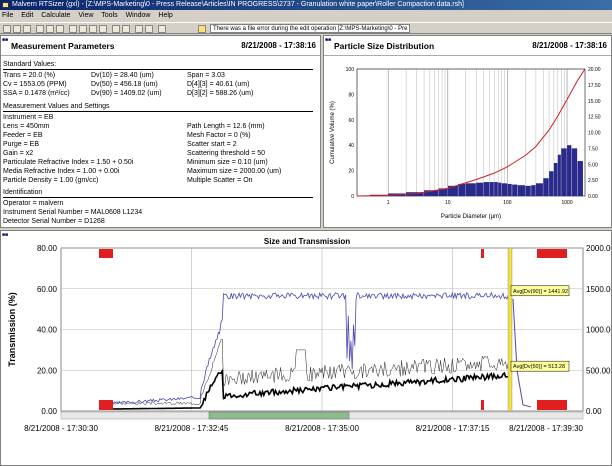 This screenshot has height=466, width=612. I want to click on time-cursor, so click(510, 329).